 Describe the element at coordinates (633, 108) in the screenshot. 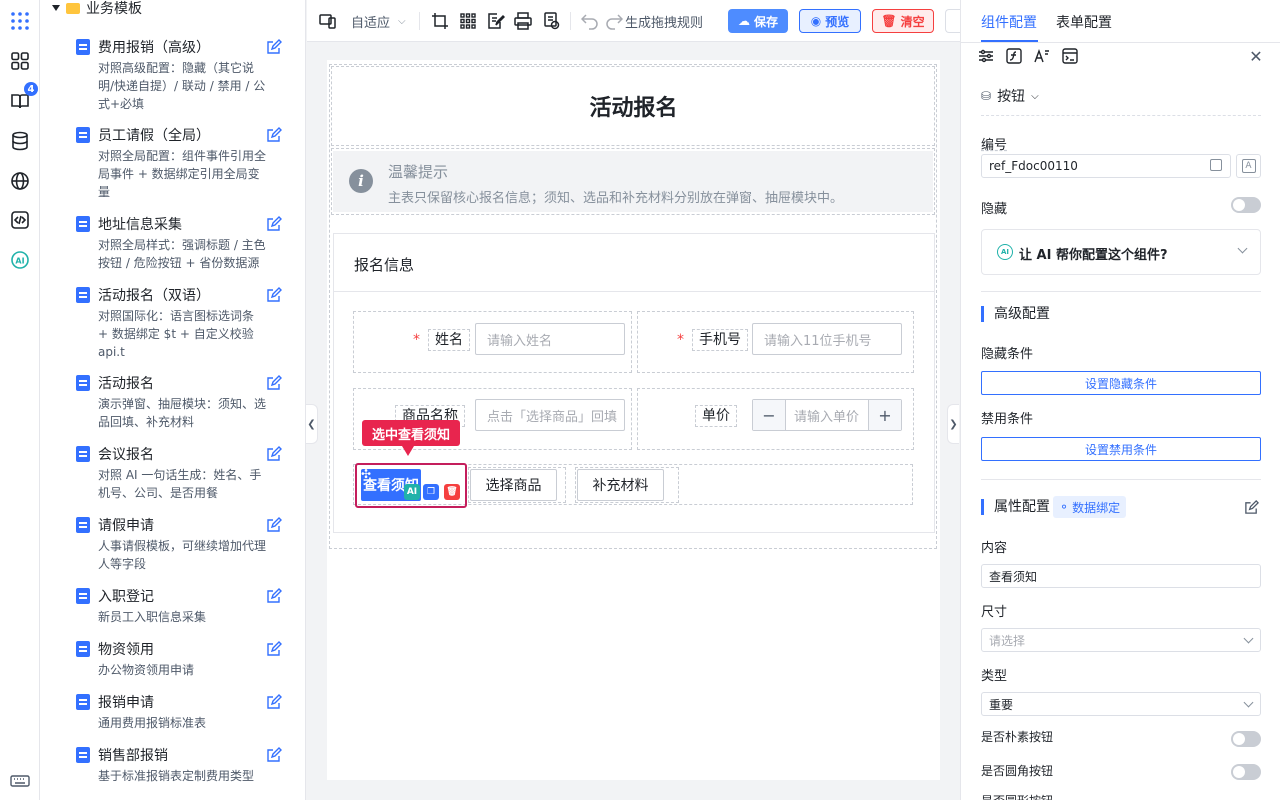

I see `form-title: 活动报名` at that location.